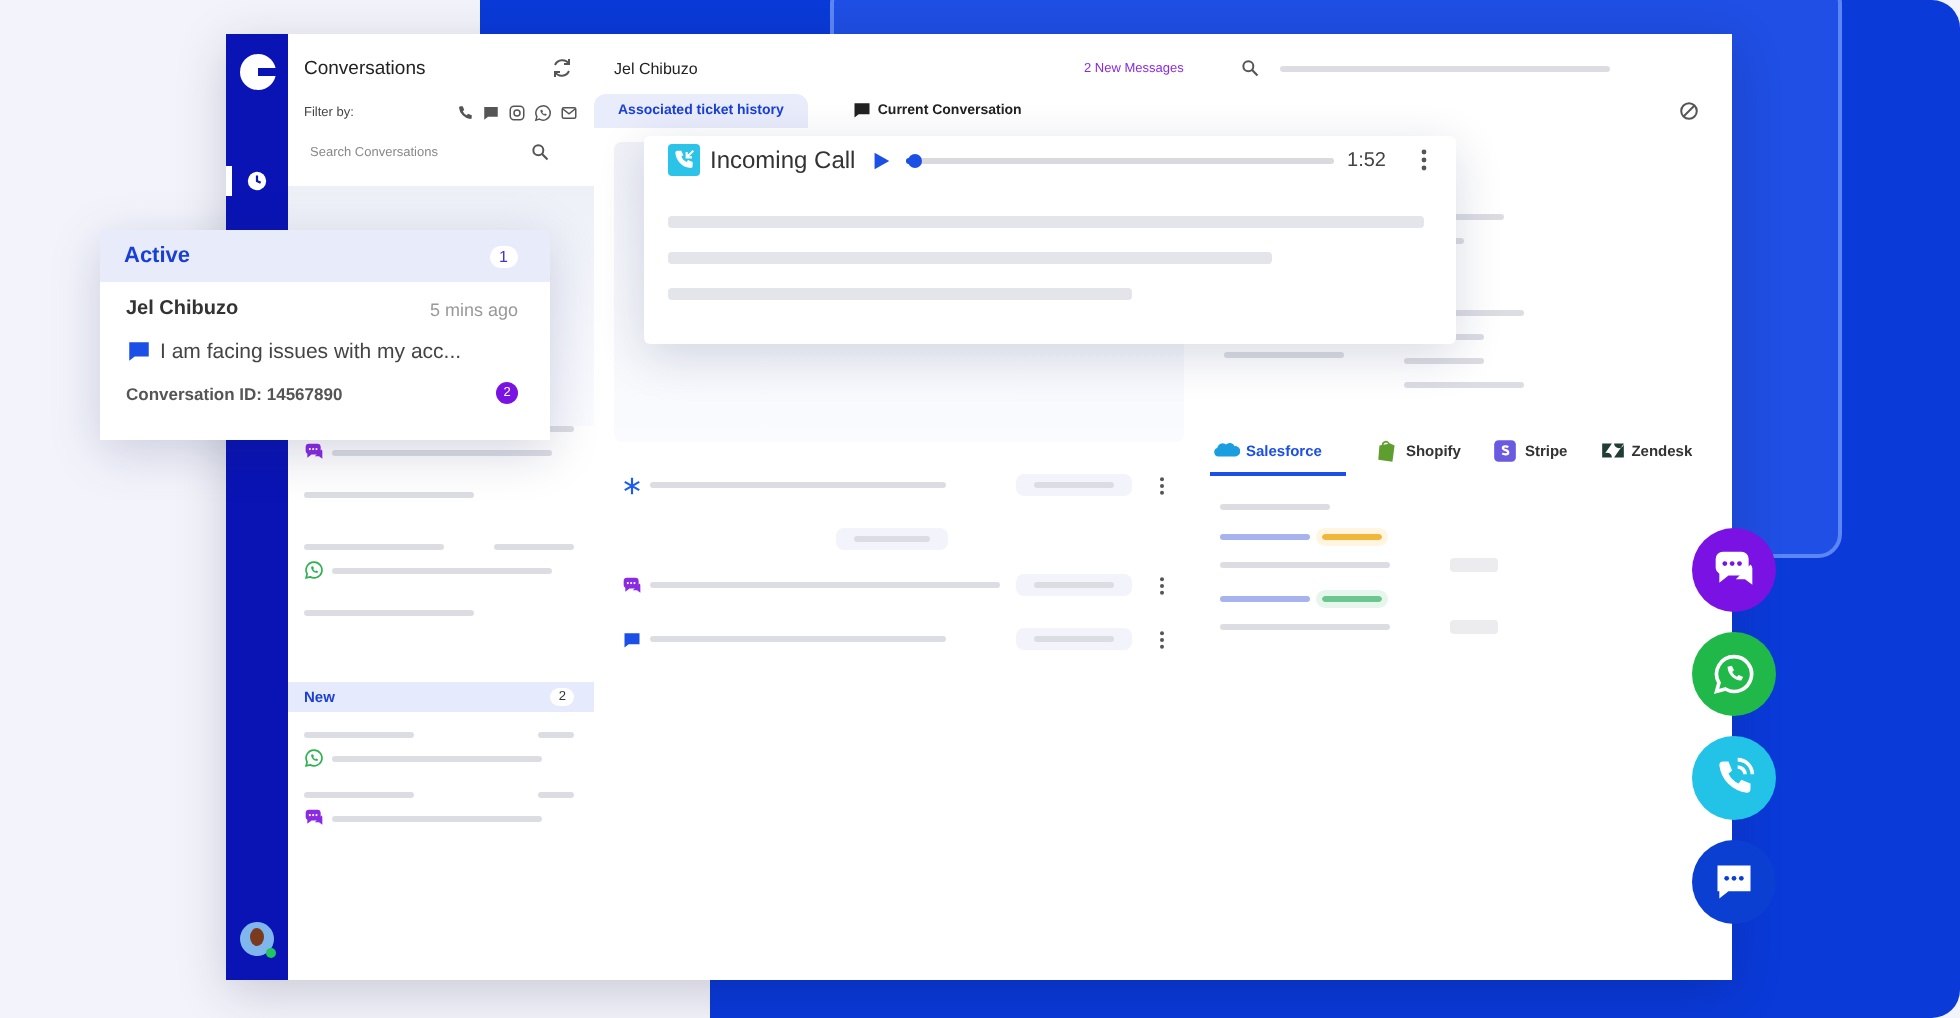 The image size is (1960, 1018). Describe the element at coordinates (880, 160) in the screenshot. I see `play-icon` at that location.